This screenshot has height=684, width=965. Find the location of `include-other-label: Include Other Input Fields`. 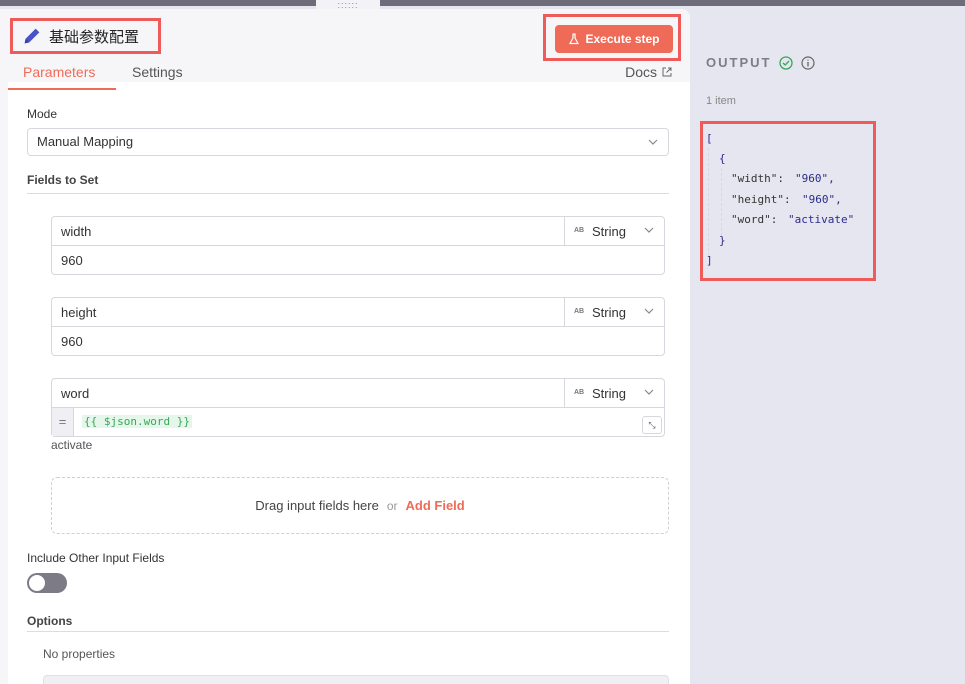

include-other-label: Include Other Input Fields is located at coordinates (96, 558).